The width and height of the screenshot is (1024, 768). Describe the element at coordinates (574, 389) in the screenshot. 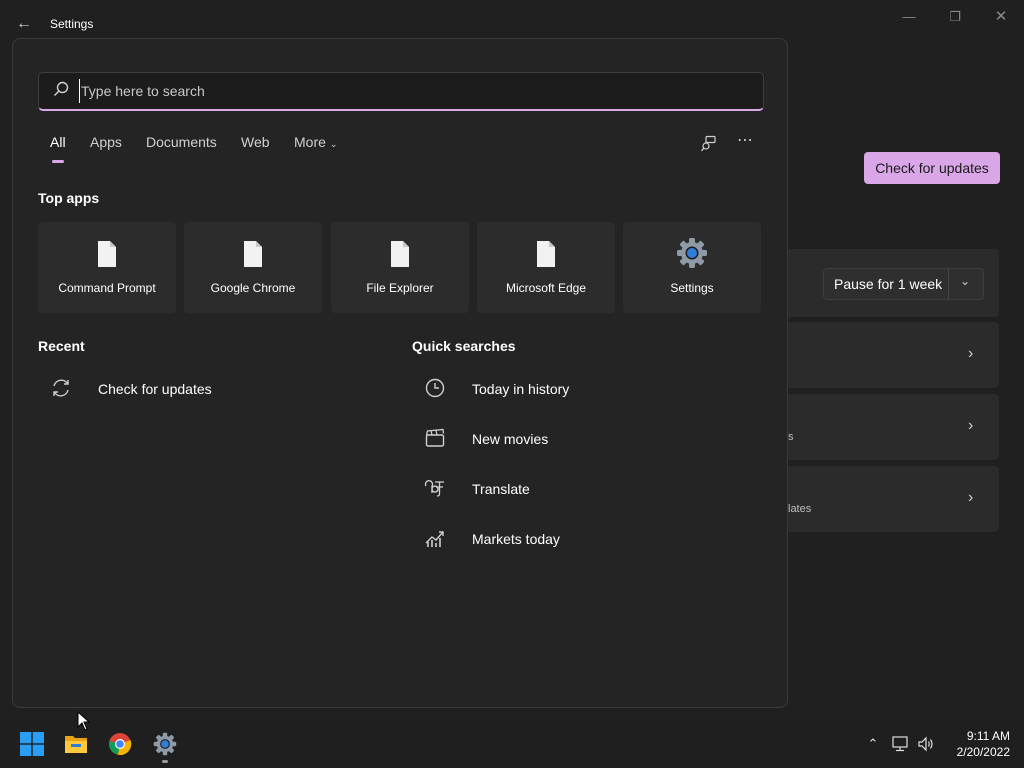

I see `quick-search-today-in-history: Today in history` at that location.